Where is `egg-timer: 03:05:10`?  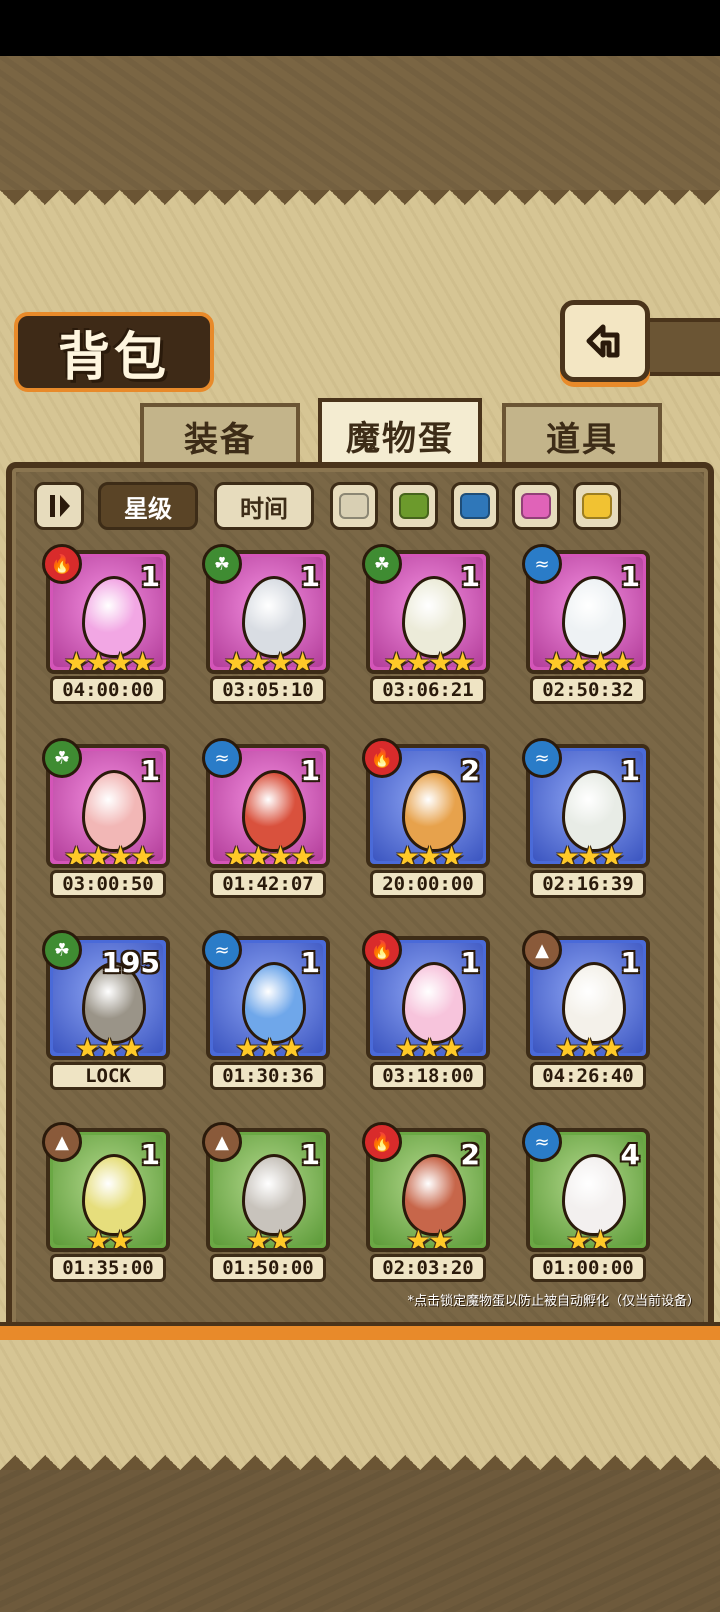
egg-timer: 03:05:10 is located at coordinates (268, 690).